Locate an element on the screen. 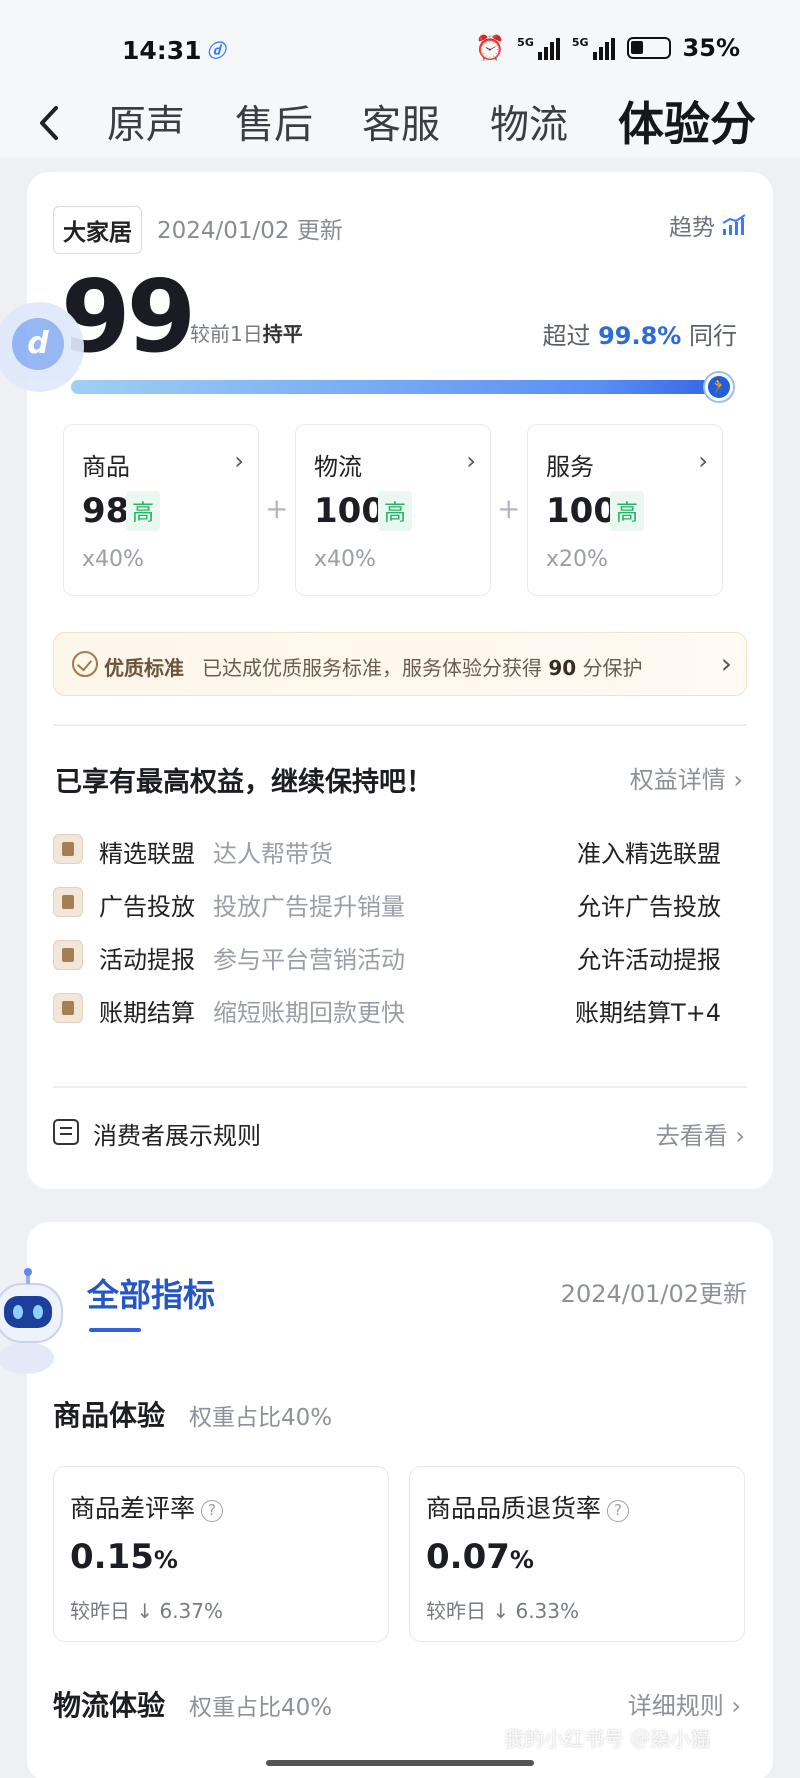  trend-chart-icon is located at coordinates (734, 224).